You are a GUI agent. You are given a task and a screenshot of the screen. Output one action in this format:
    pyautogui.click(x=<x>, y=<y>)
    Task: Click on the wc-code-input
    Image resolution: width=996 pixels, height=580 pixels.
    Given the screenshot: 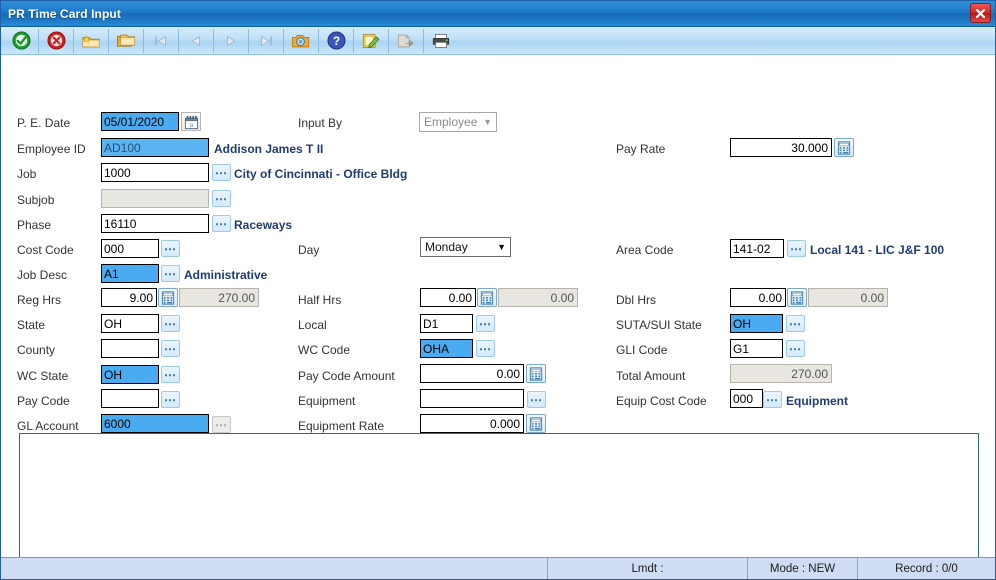 What is the action you would take?
    pyautogui.click(x=446, y=348)
    